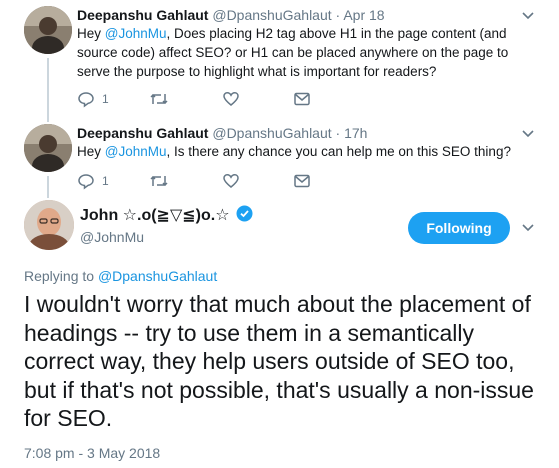  What do you see at coordinates (279, 230) in the screenshot?
I see `main-tweet-header: John ☆.o(≧▽≦)o.☆ @JohnMu Following` at bounding box center [279, 230].